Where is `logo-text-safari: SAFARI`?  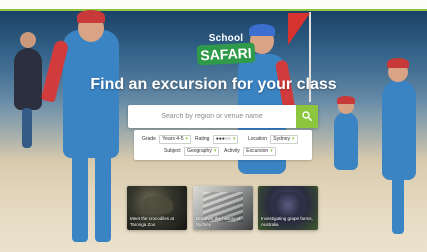 logo-text-safari: SAFARI is located at coordinates (226, 54).